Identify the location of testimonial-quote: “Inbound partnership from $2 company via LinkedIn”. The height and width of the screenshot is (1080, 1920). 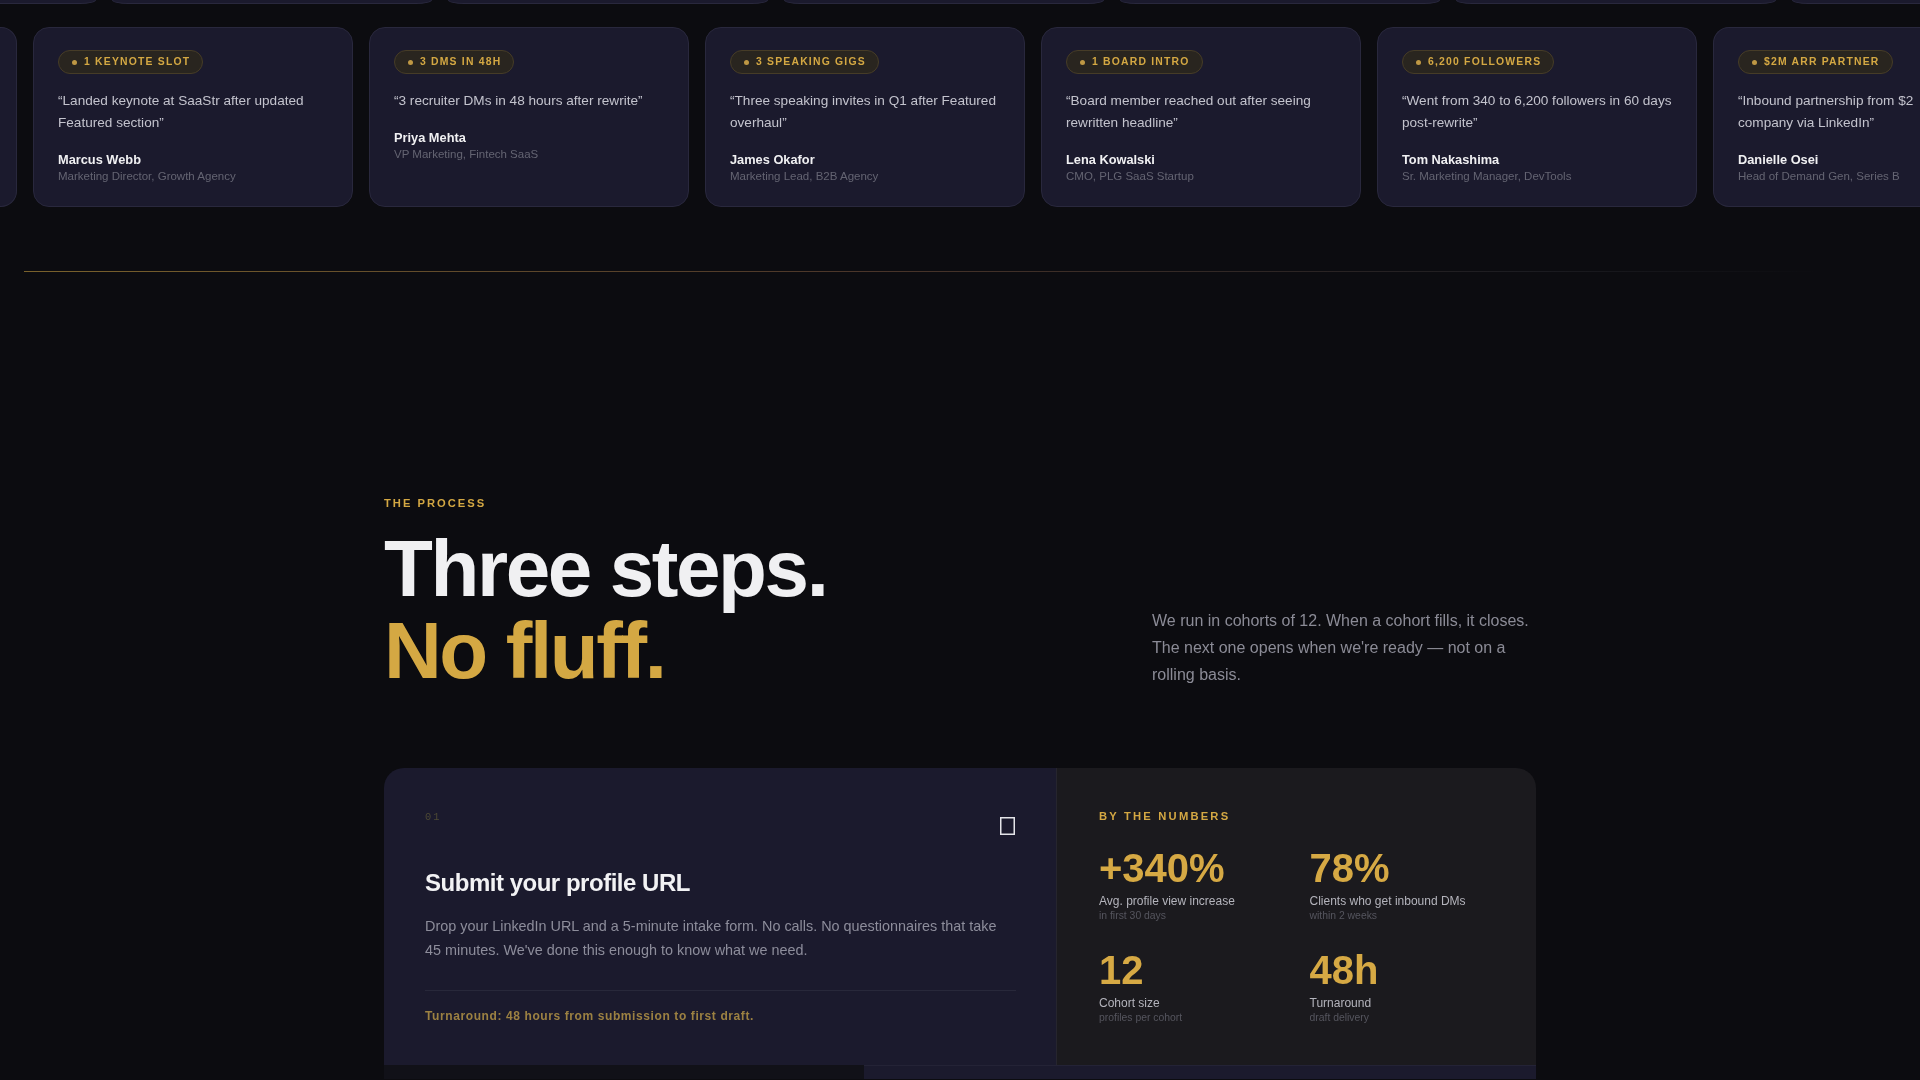
(1826, 112).